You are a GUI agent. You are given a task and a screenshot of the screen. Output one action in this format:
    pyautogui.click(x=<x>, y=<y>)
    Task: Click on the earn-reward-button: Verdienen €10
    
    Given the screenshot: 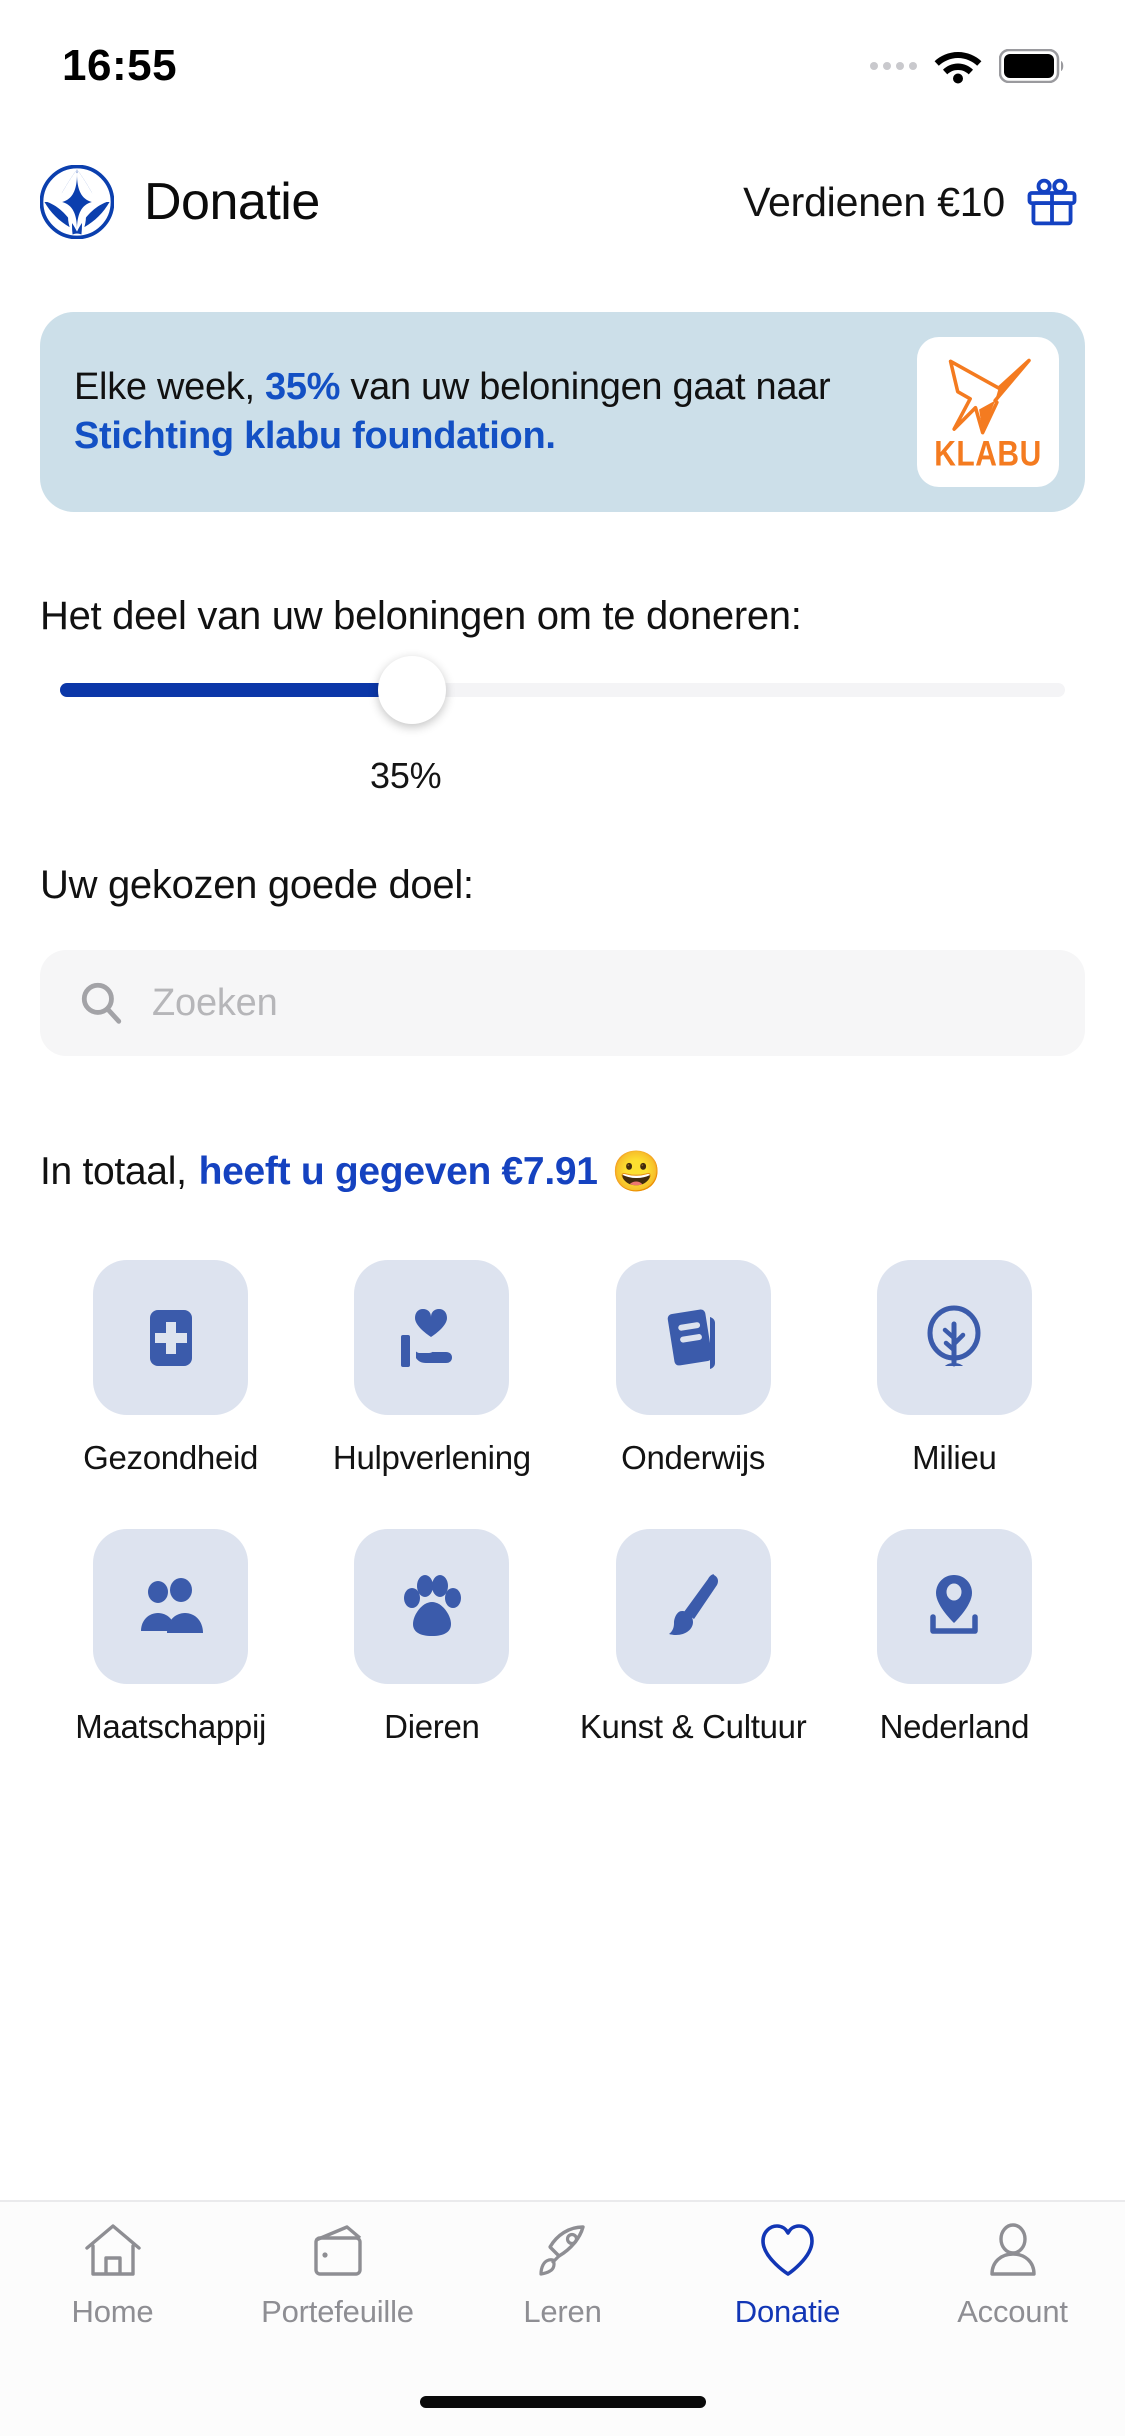 What is the action you would take?
    pyautogui.click(x=911, y=202)
    